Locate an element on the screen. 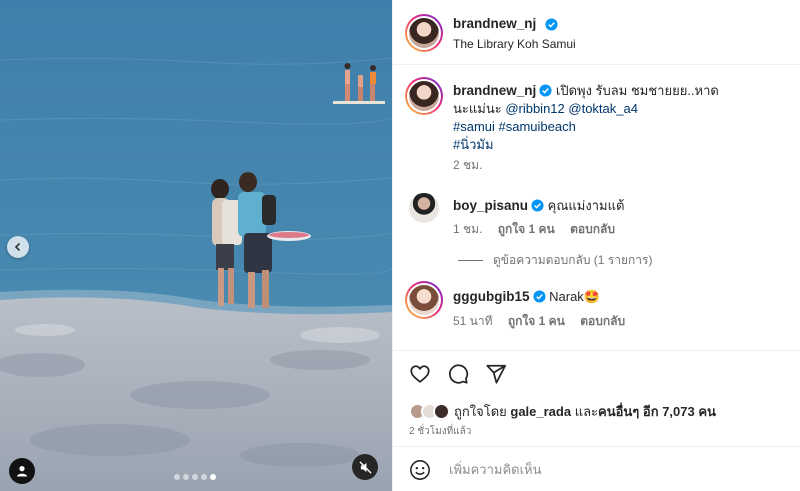 The image size is (800, 491). carousel-prev-button is located at coordinates (18, 247).